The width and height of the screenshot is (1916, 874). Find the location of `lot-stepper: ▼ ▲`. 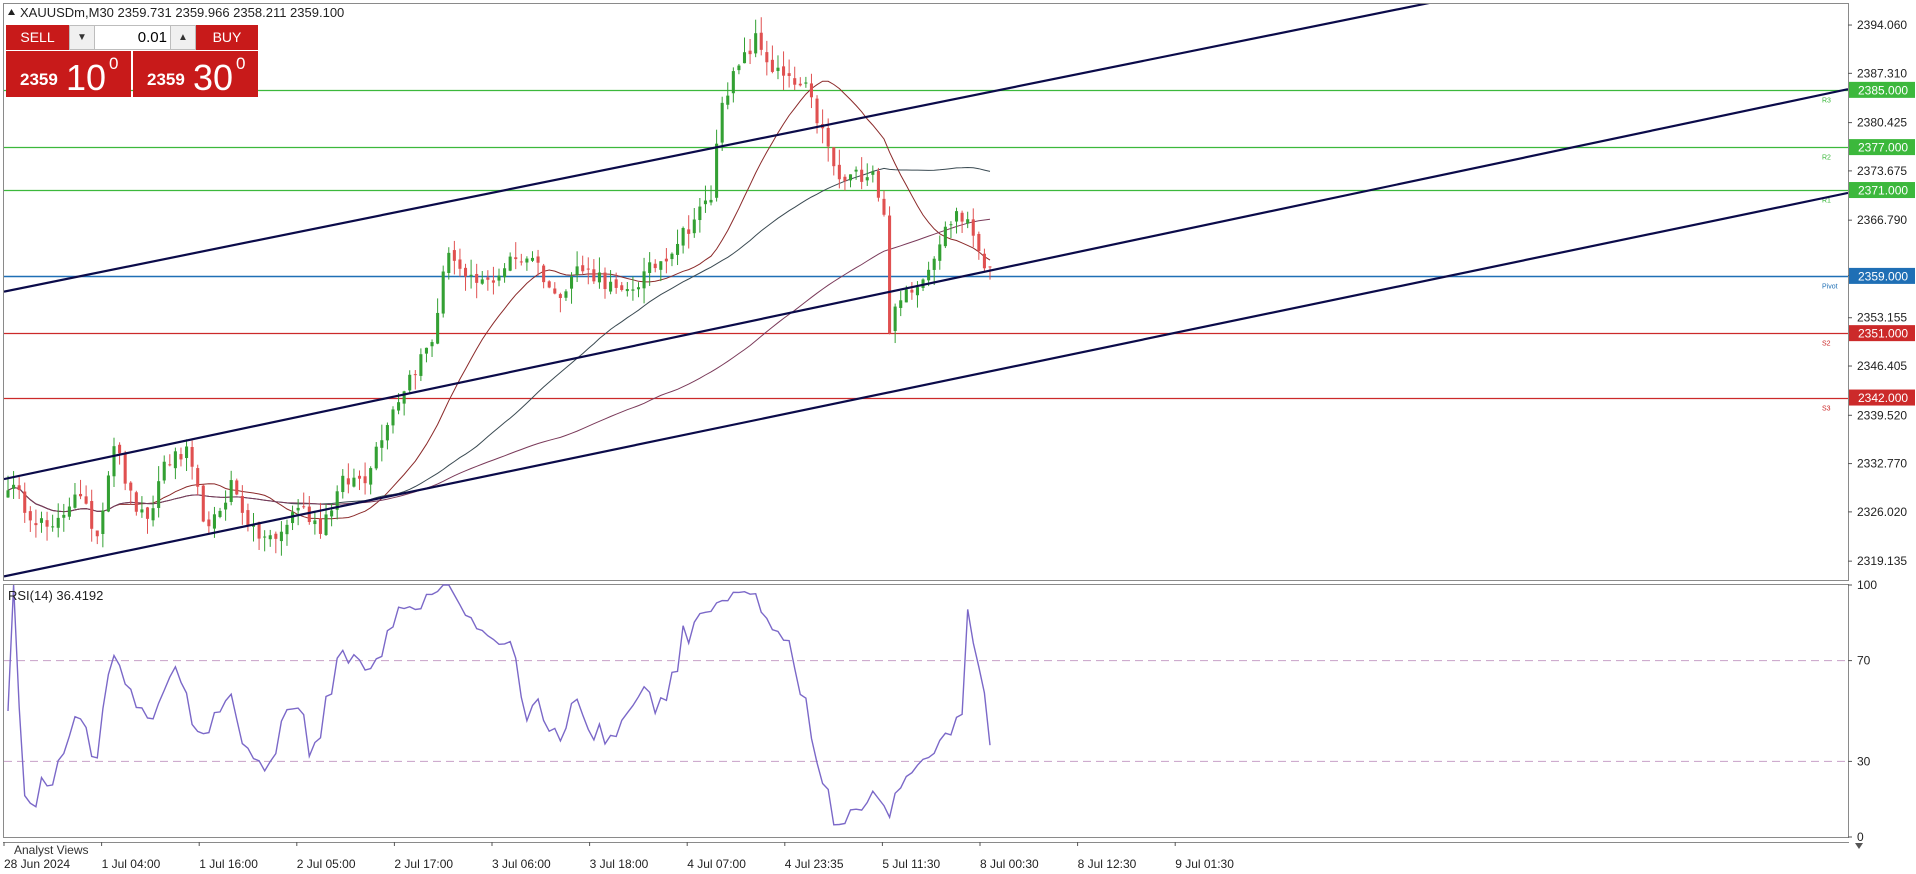

lot-stepper: ▼ ▲ is located at coordinates (132, 37).